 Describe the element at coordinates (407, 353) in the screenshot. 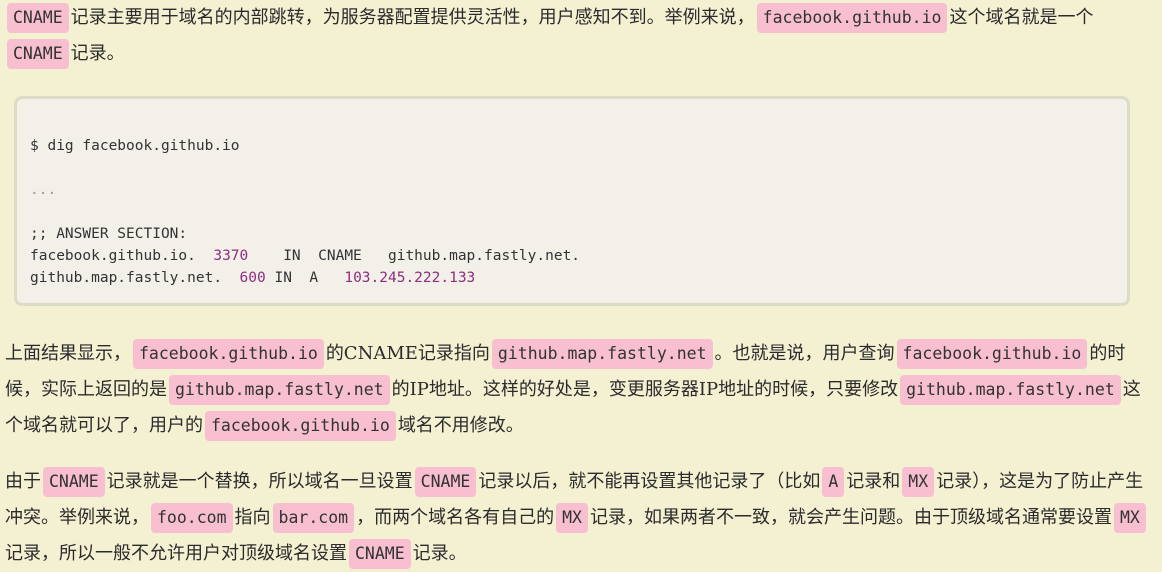

I see `text: 的CNAME记录指向` at that location.